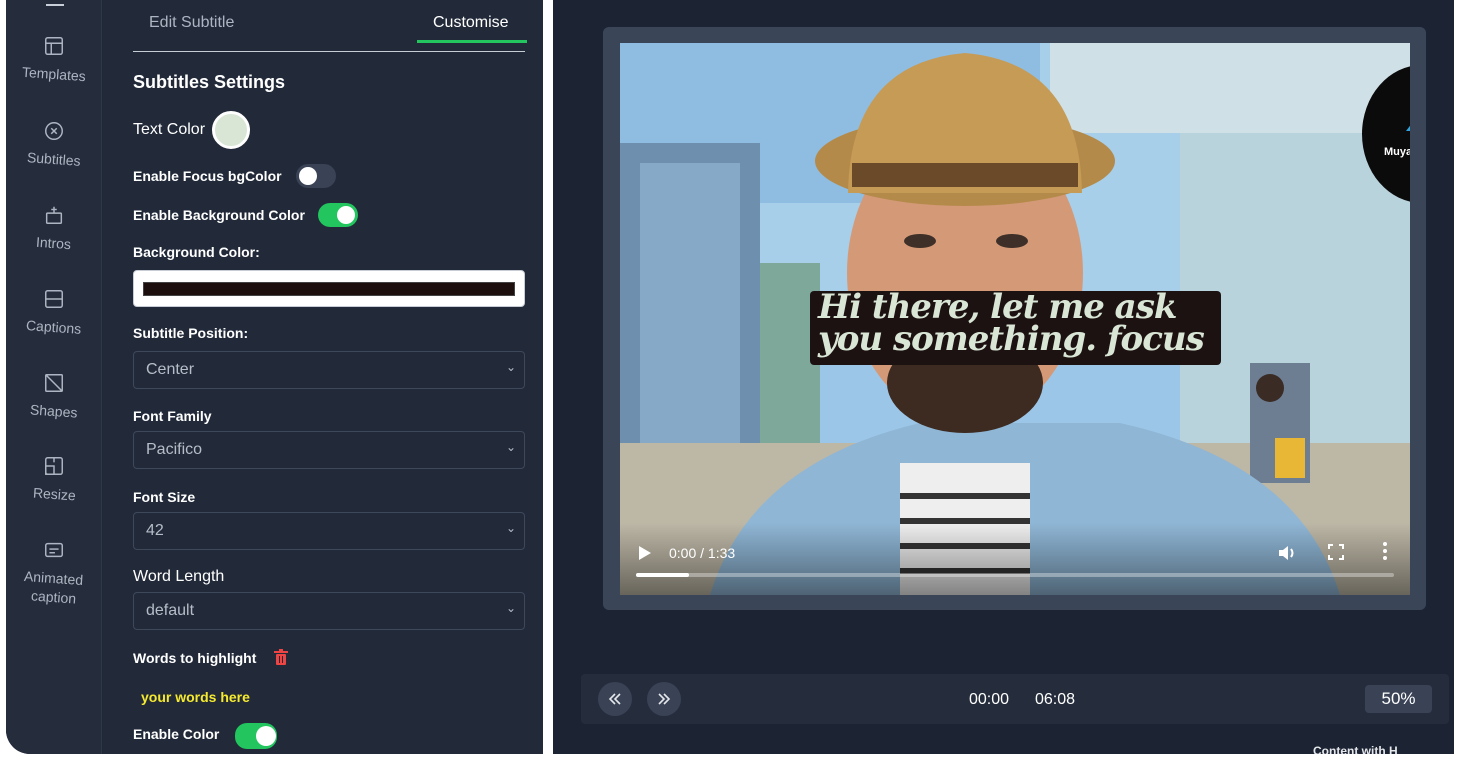 The image size is (1478, 762). What do you see at coordinates (54, 466) in the screenshot?
I see `resize-icon` at bounding box center [54, 466].